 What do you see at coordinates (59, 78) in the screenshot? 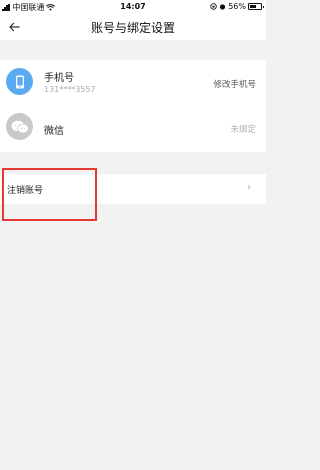
I see `phone-label: 手机号` at bounding box center [59, 78].